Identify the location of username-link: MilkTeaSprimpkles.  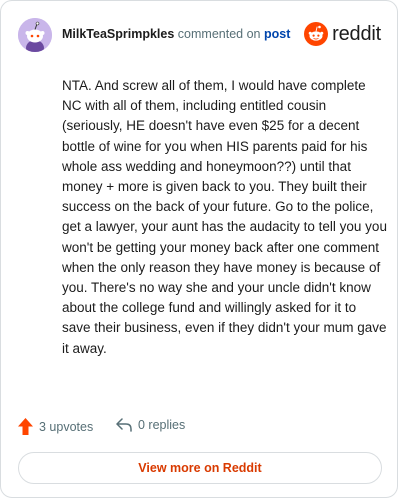
(118, 34).